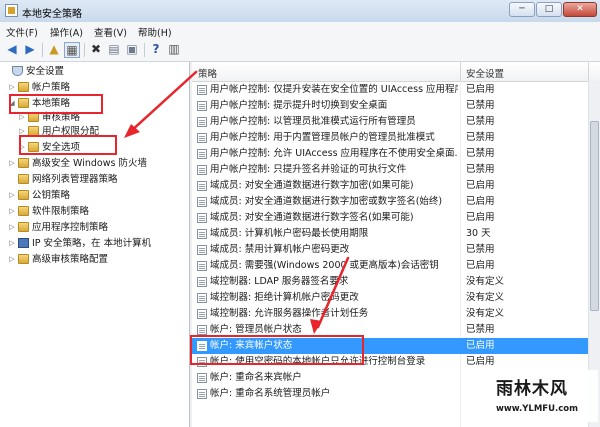 The height and width of the screenshot is (427, 600). Describe the element at coordinates (39, 87) in the screenshot. I see `tree-item-account-policies: ▷ 帐户策略` at that location.